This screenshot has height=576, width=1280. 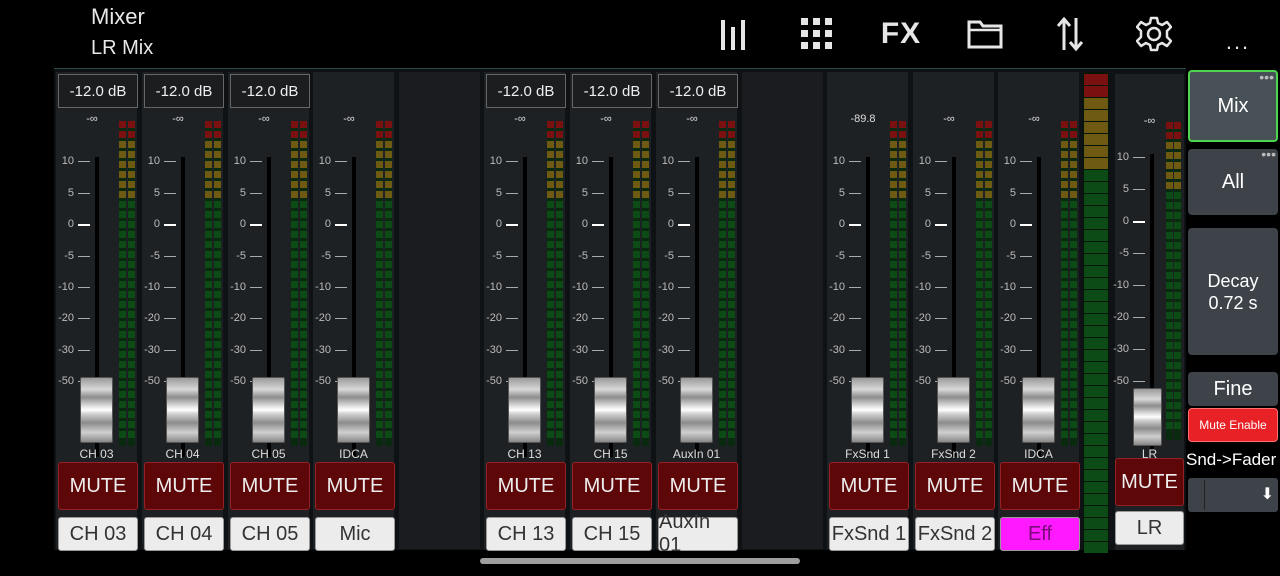 What do you see at coordinates (696, 454) in the screenshot?
I see `strip-label: AuxIn 01` at bounding box center [696, 454].